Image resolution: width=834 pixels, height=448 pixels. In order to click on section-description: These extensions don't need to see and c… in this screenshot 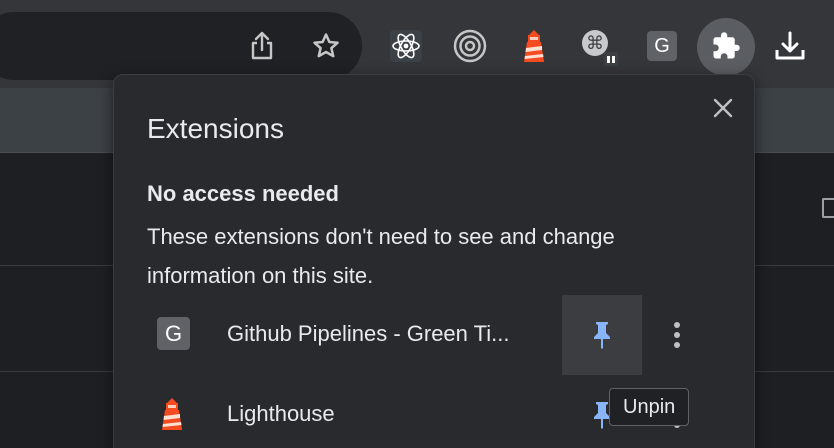, I will do `click(381, 256)`.